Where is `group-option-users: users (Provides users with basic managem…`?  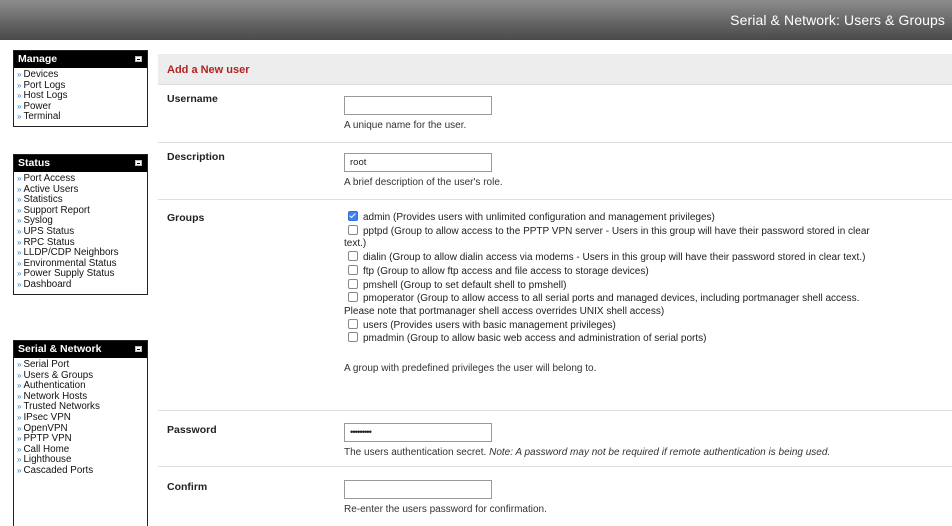
group-option-users: users (Provides users with basic managem… is located at coordinates (644, 325).